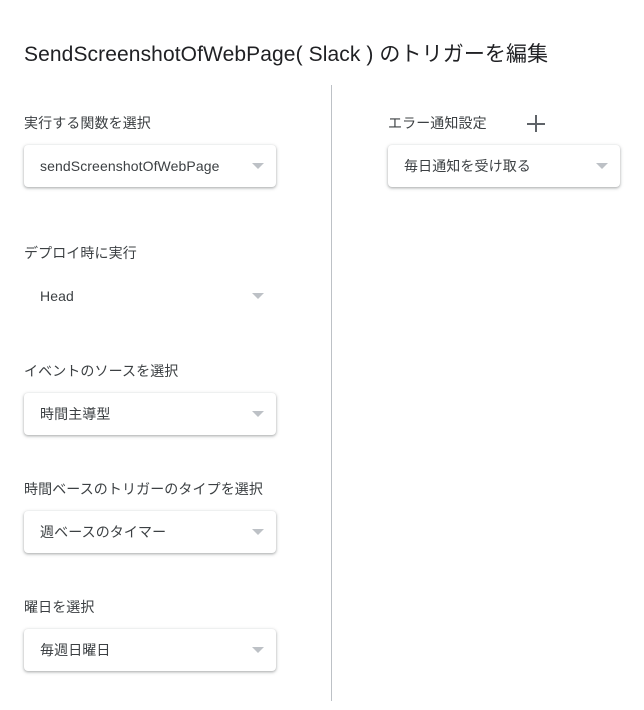 The height and width of the screenshot is (710, 644). I want to click on select-error-notification-value: 毎日通知を受け取る, so click(467, 166).